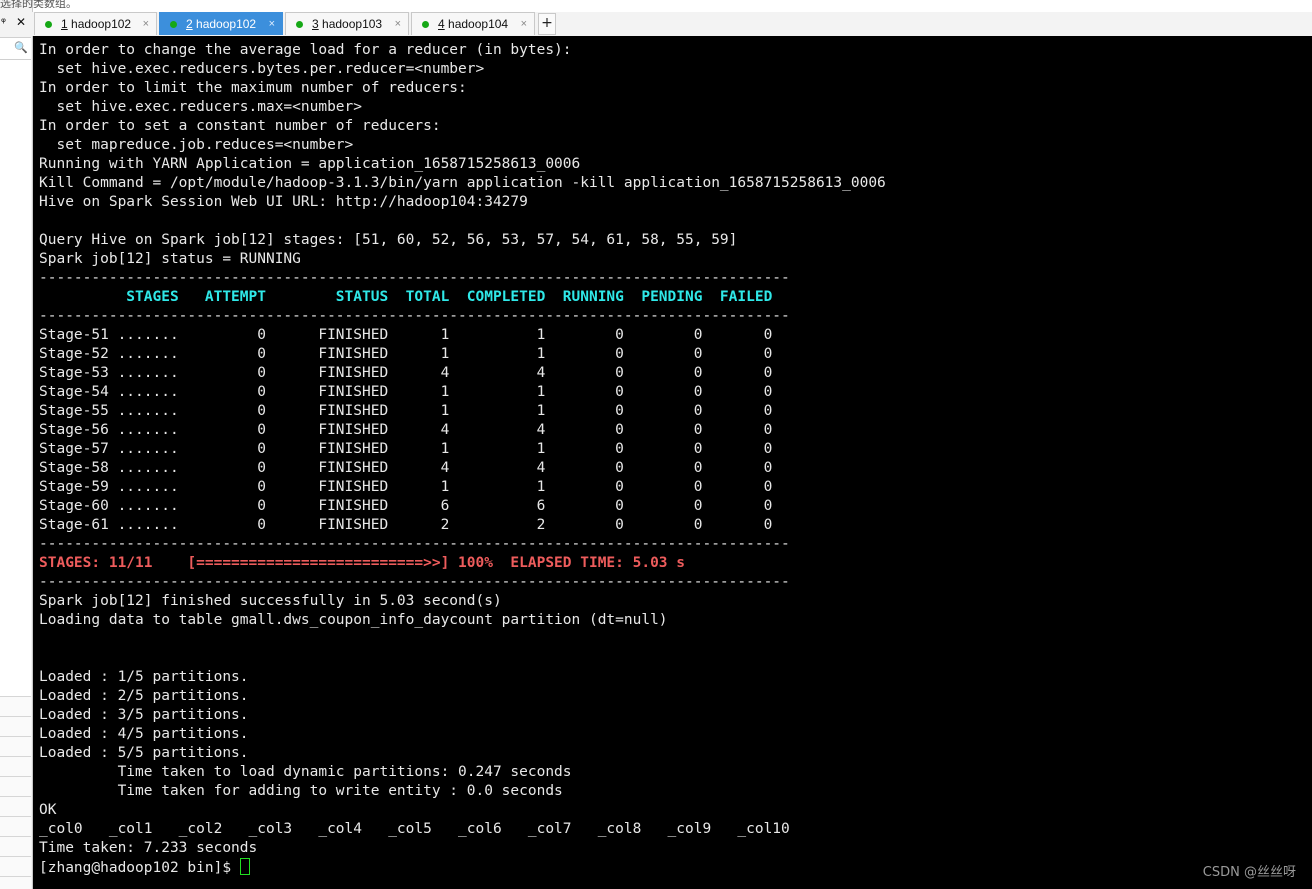 The image size is (1312, 889). Describe the element at coordinates (406, 468) in the screenshot. I see `terminal-line: Stage-58 ....... 0 FINISHED 4 4 0 0 0` at that location.